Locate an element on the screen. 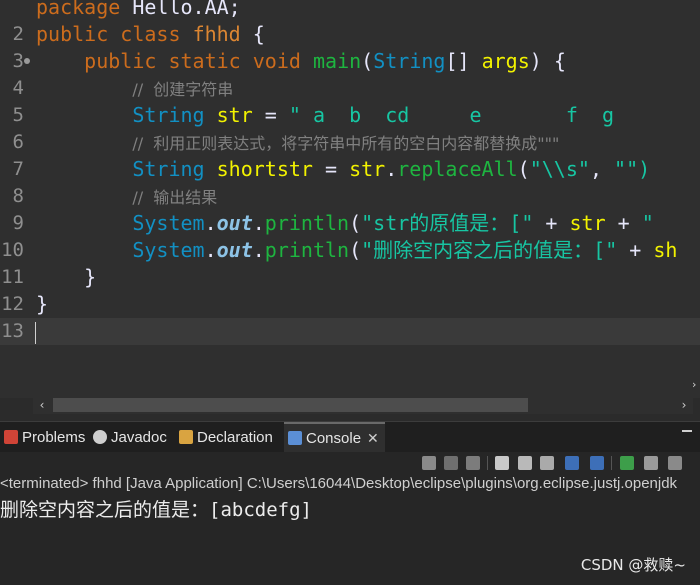 The height and width of the screenshot is (585, 700). code-line: 13 is located at coordinates (350, 331).